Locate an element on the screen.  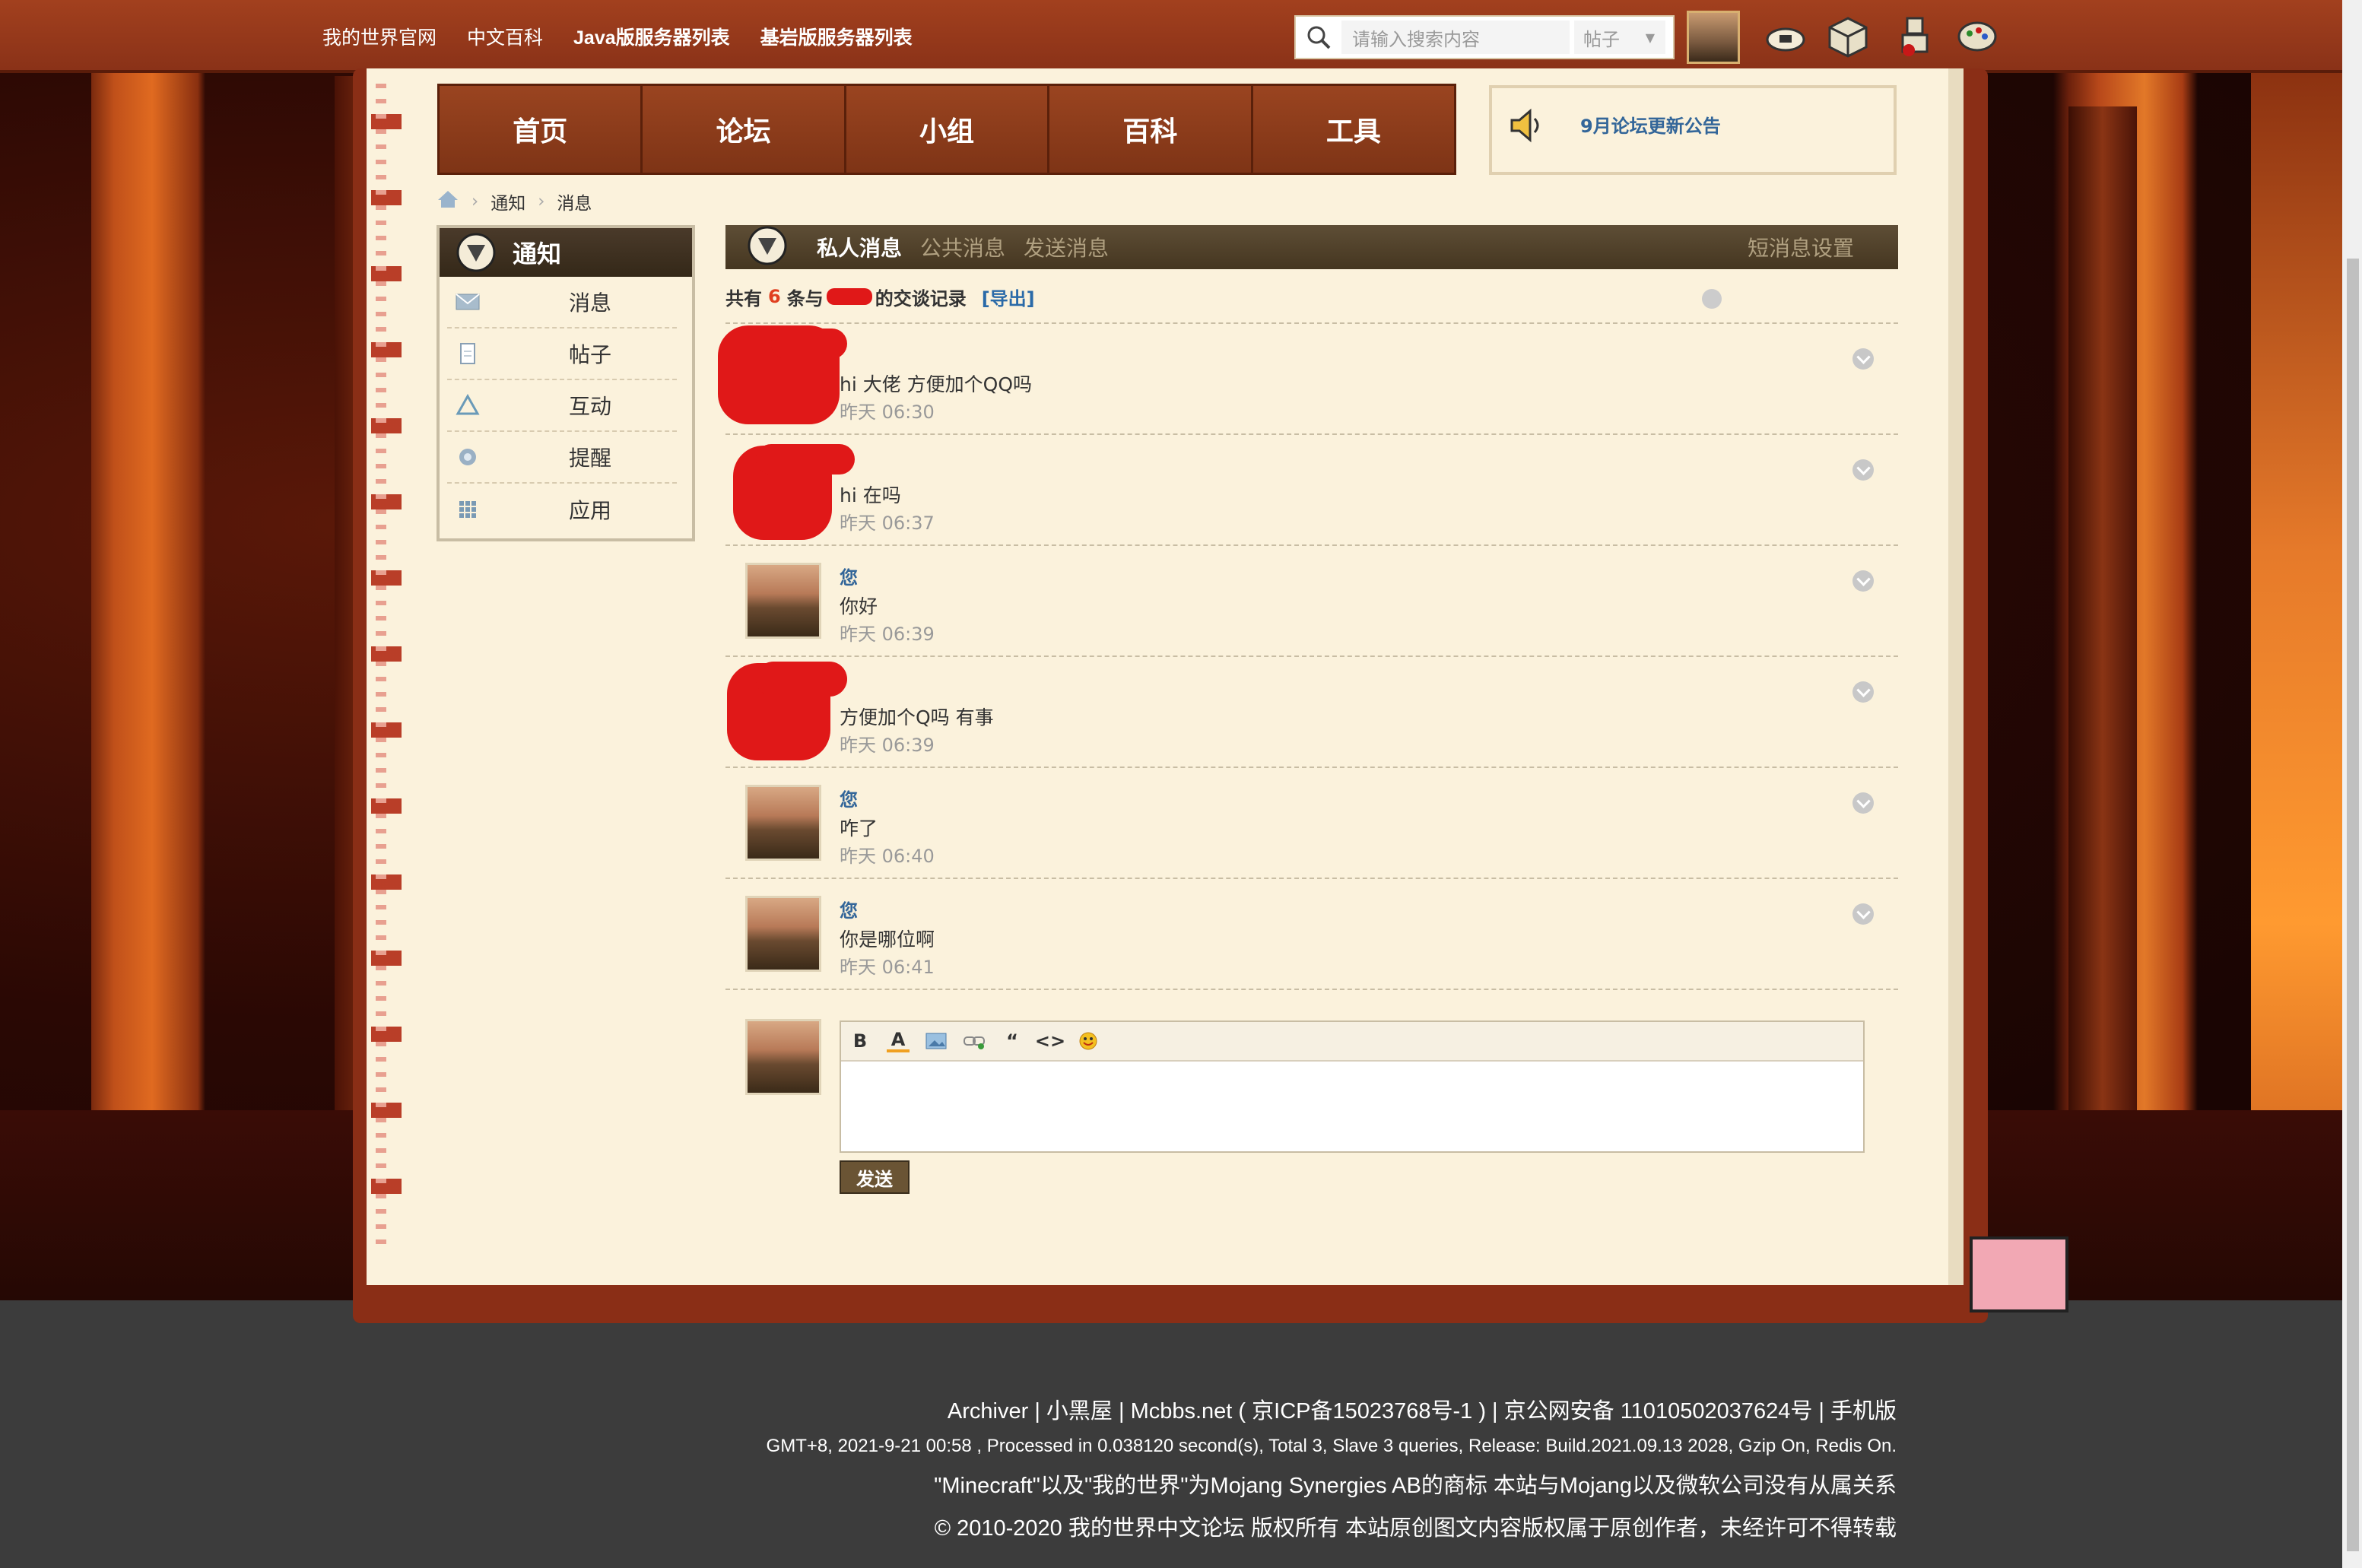
nav-tab-wiki: 百科 is located at coordinates (1151, 130).